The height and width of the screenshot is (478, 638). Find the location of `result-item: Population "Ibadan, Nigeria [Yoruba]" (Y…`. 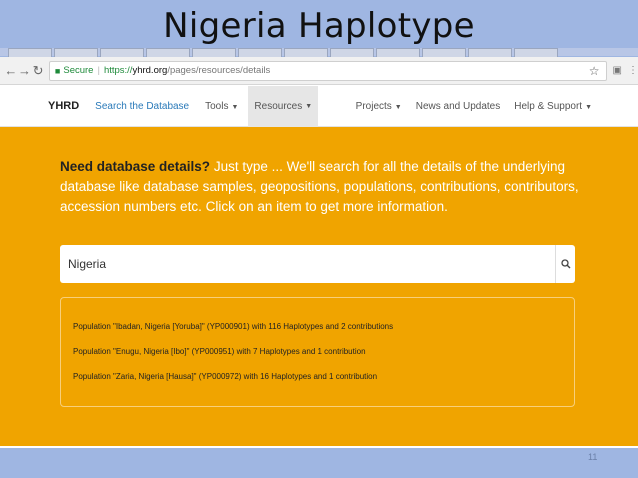

result-item: Population "Ibadan, Nigeria [Yoruba]" (Y… is located at coordinates (233, 326).